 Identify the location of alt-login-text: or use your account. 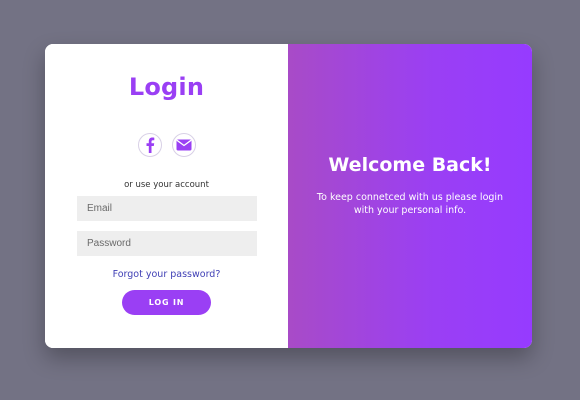
(166, 185).